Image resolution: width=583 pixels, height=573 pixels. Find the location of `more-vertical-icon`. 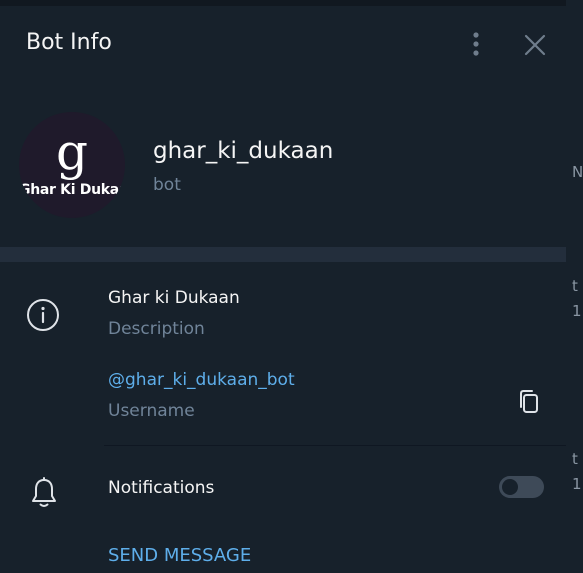

more-vertical-icon is located at coordinates (476, 44).